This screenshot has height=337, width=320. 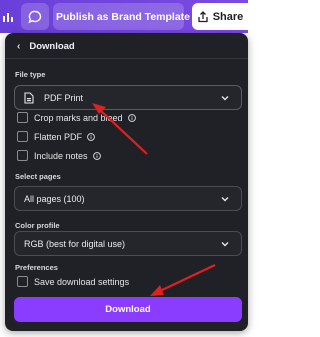 I want to click on color-profile-select: RGB (best for digital use), so click(x=128, y=243).